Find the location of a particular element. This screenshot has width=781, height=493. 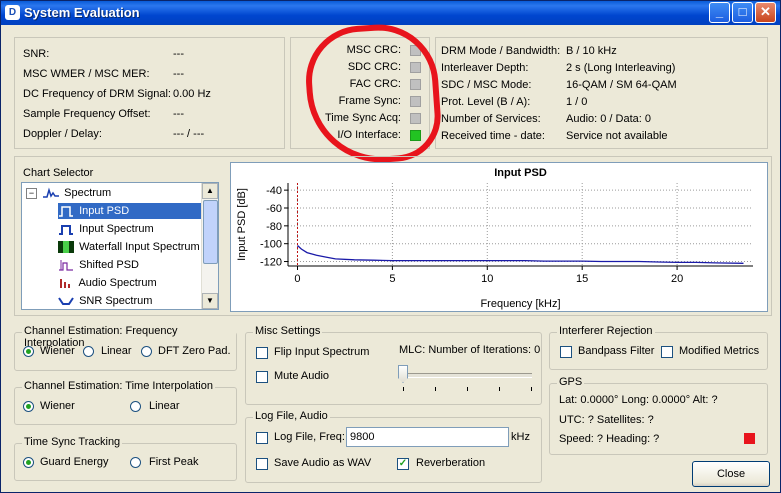

tree-root-spectrum: − Spectrum is located at coordinates (68, 193).